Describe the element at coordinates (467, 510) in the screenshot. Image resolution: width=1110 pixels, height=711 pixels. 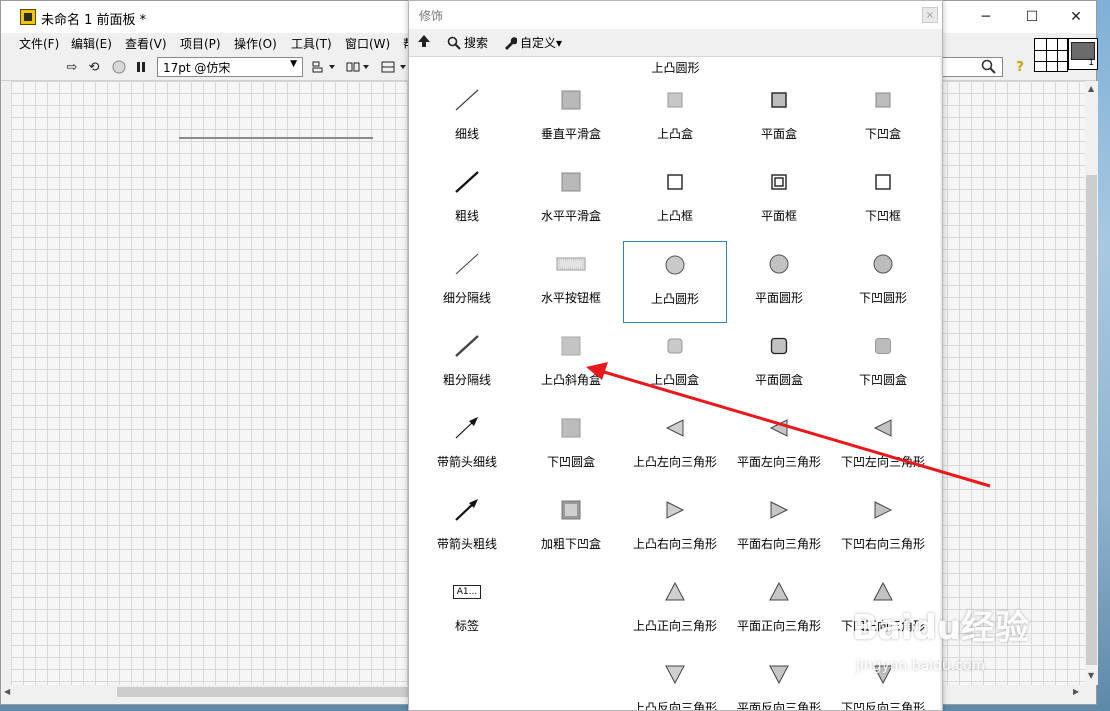
I see `thick-arrow-line-icon` at that location.